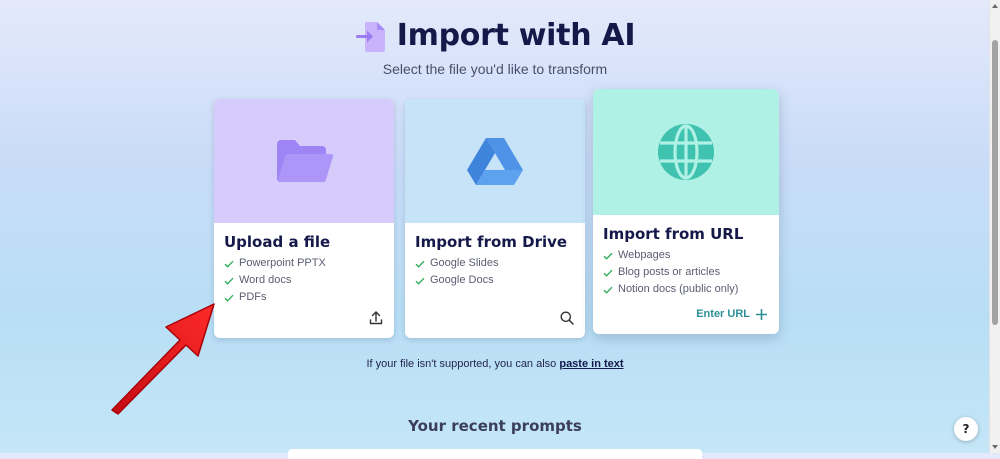  What do you see at coordinates (673, 234) in the screenshot?
I see `url-card-title: Import from URL` at bounding box center [673, 234].